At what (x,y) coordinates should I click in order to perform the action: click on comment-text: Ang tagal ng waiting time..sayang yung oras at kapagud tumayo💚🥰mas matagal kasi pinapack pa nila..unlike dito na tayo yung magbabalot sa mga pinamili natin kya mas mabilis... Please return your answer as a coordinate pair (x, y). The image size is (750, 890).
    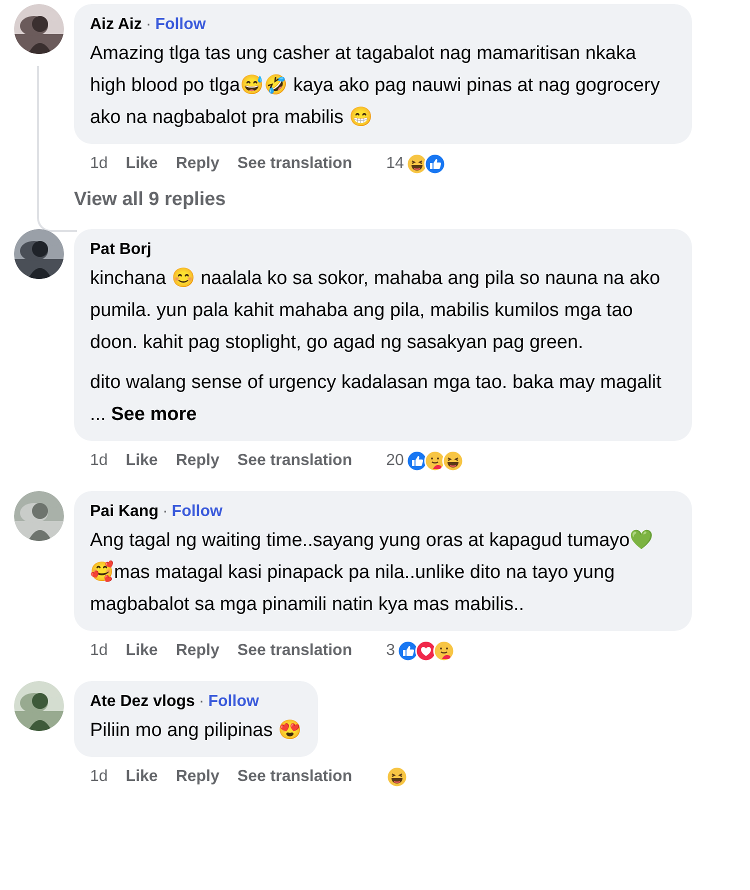
    Looking at the image, I should click on (372, 572).